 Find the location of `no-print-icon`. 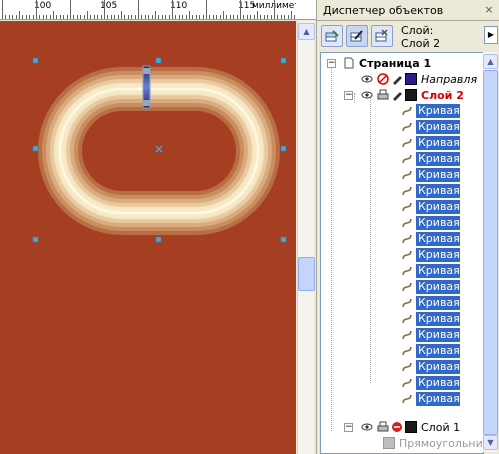

no-print-icon is located at coordinates (383, 79).